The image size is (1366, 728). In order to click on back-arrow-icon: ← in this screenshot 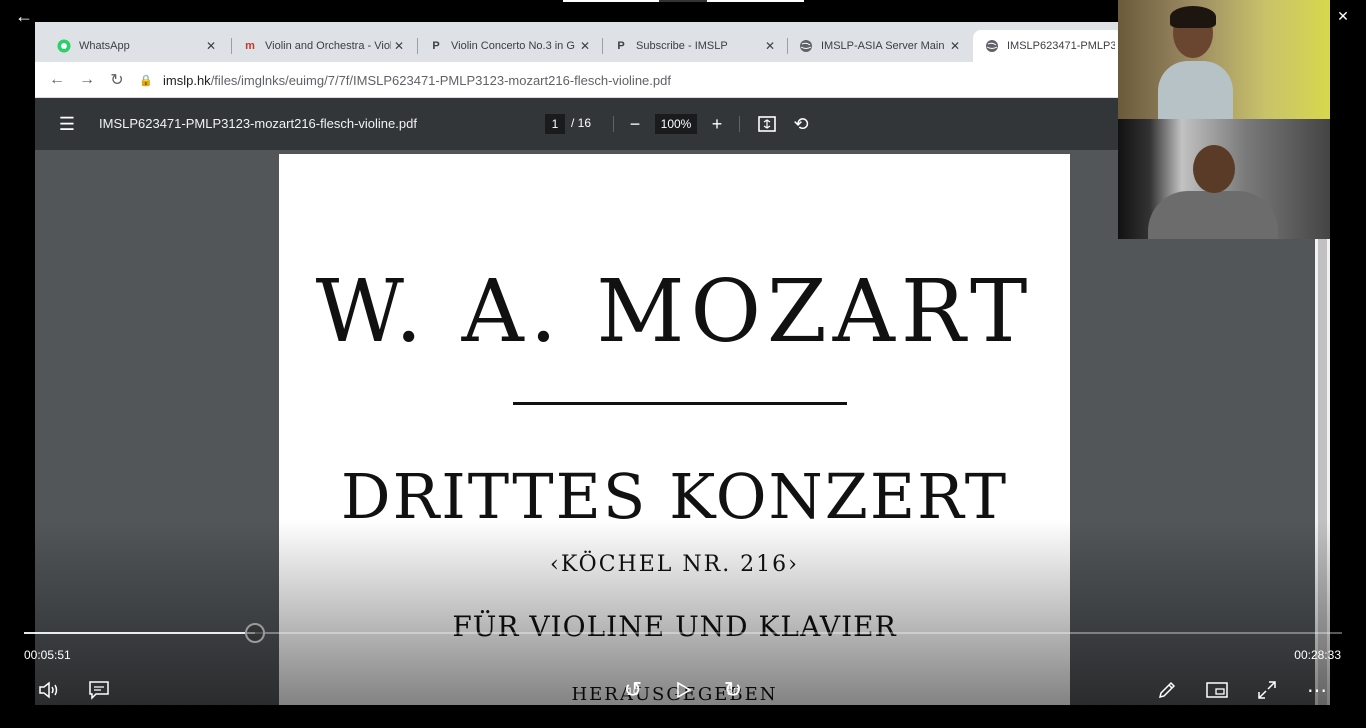, I will do `click(24, 16)`.